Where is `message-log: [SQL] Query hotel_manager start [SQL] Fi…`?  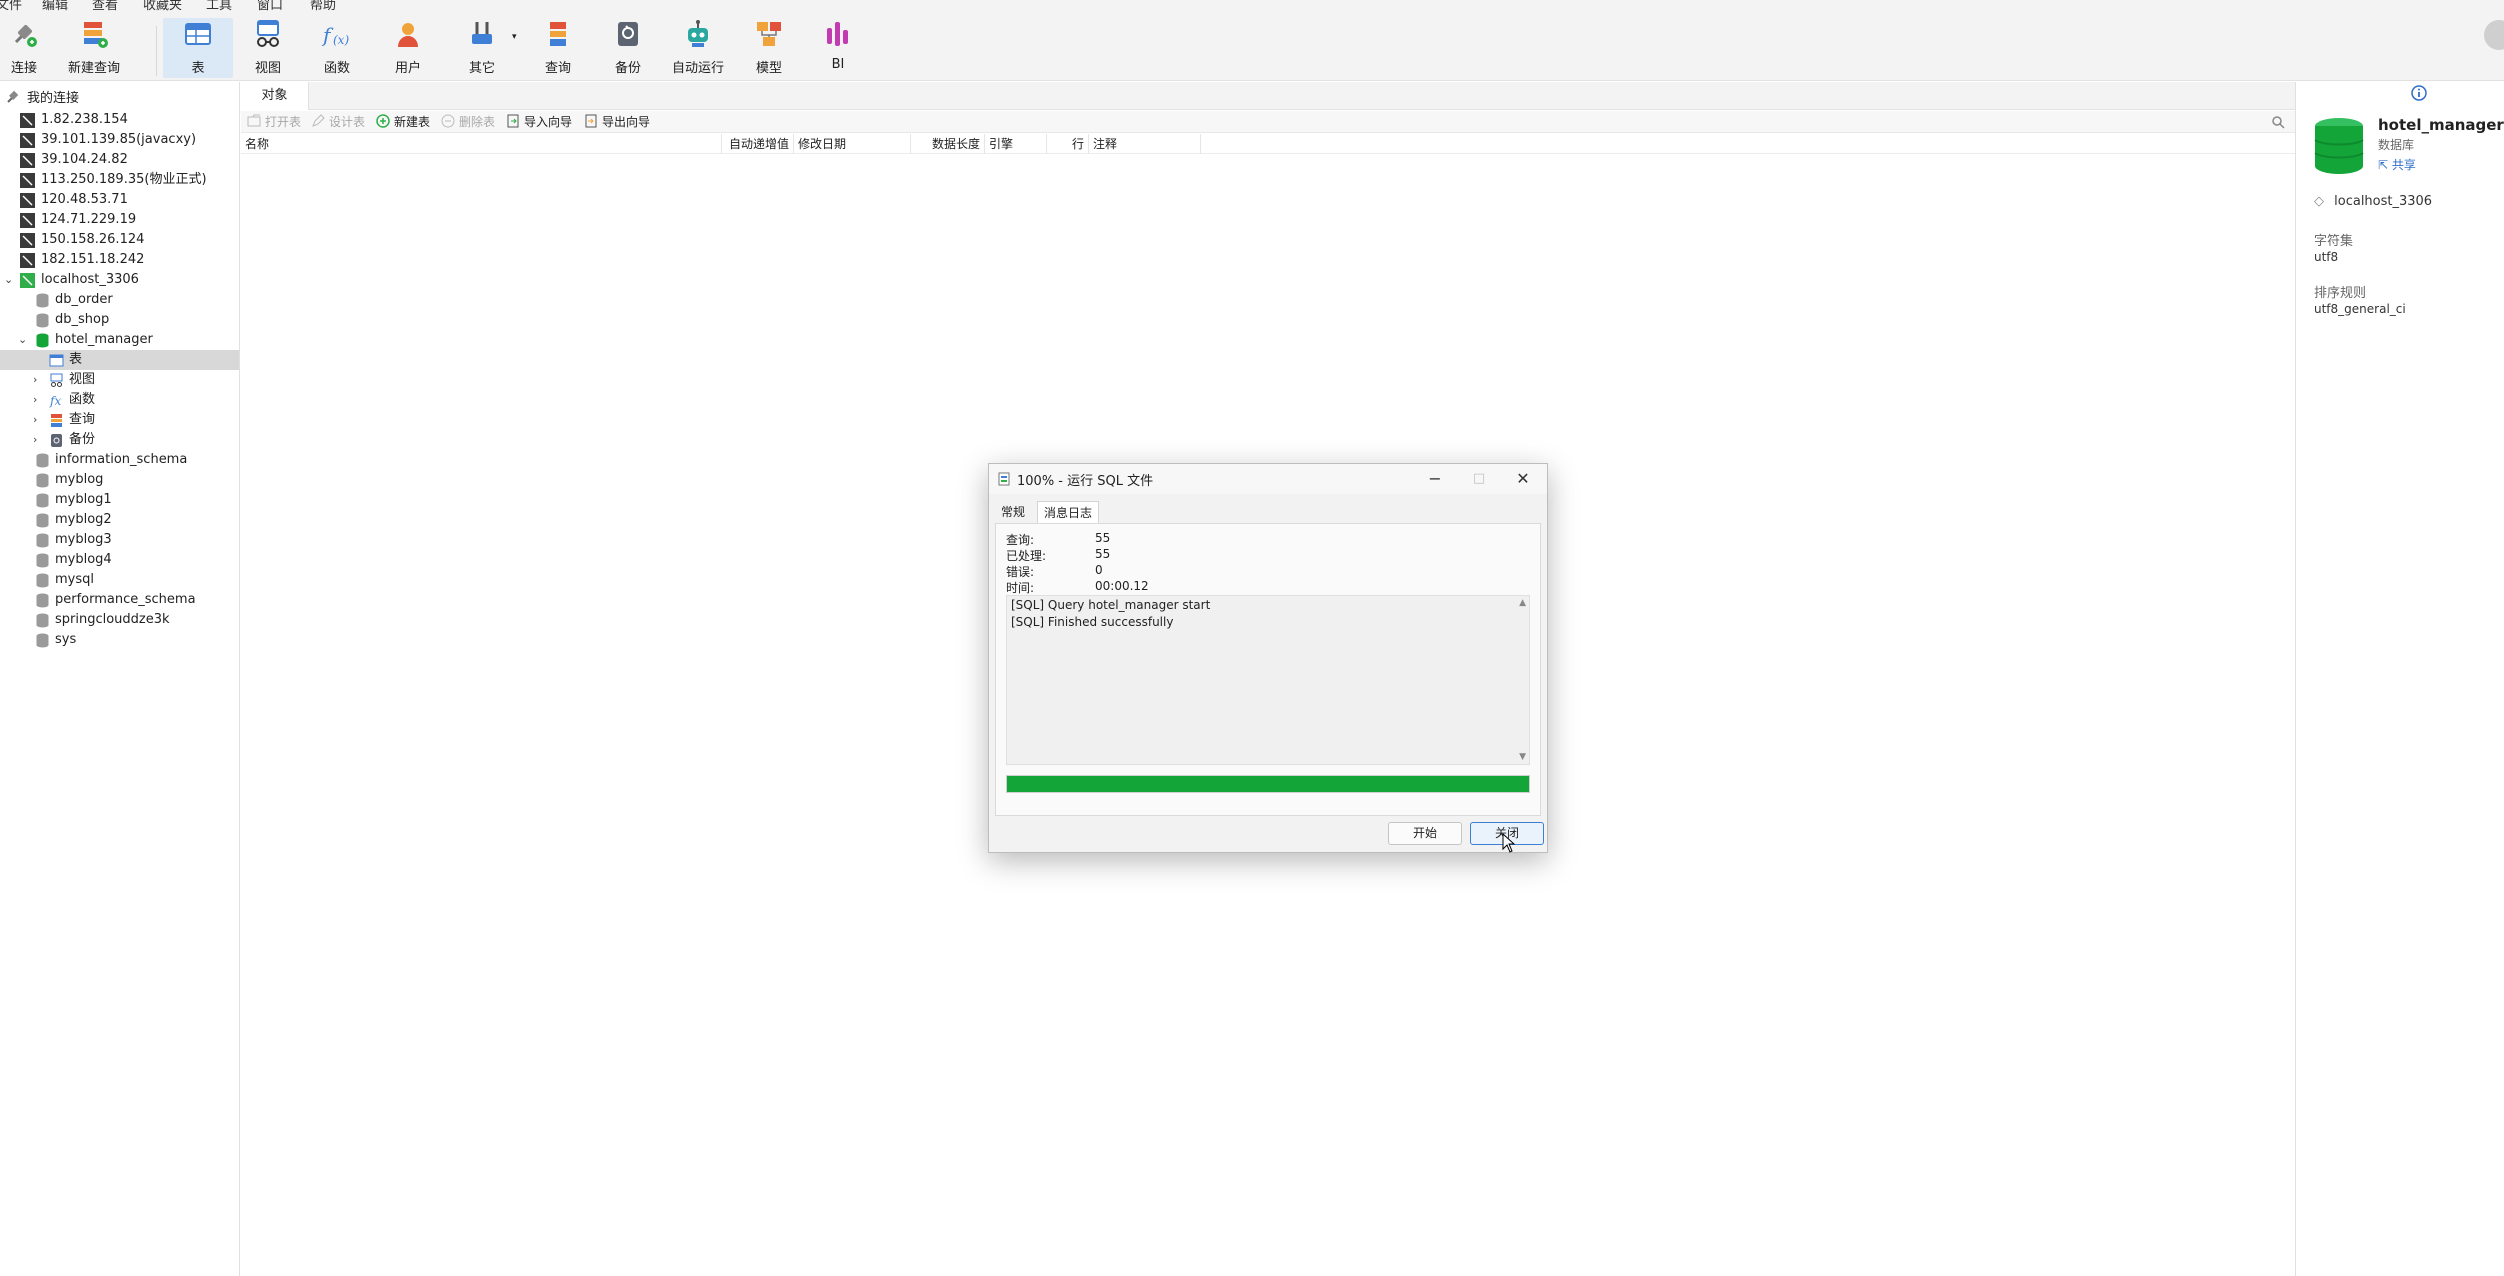
message-log: [SQL] Query hotel_manager start [SQL] Fi… is located at coordinates (1268, 680).